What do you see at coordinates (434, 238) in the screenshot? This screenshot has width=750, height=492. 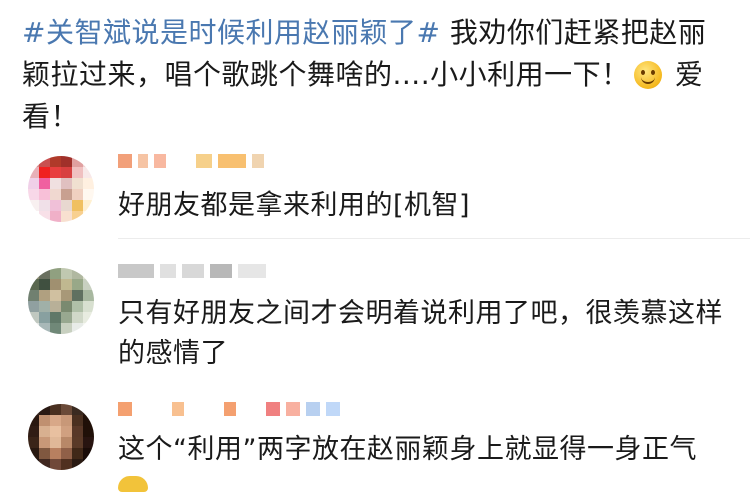 I see `divider` at bounding box center [434, 238].